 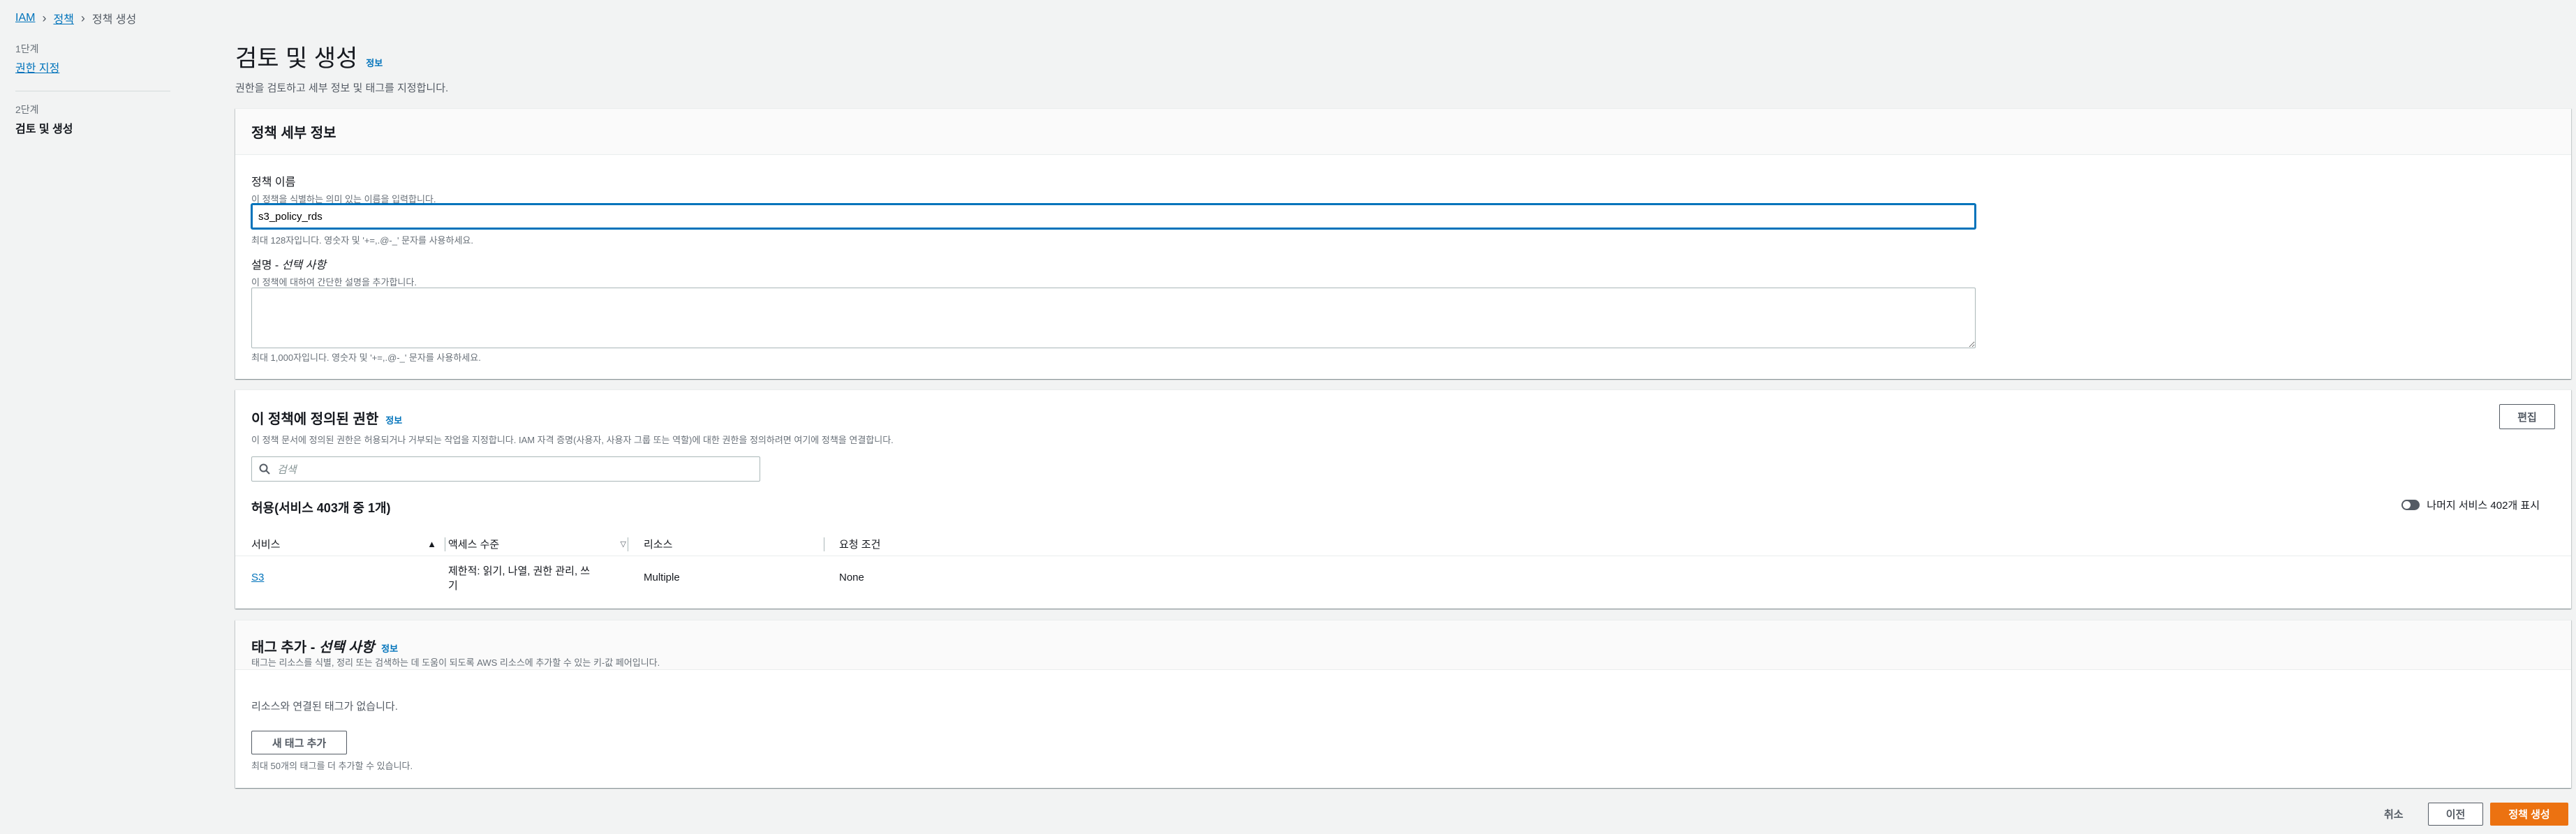 I want to click on description-label: 설명 -, so click(x=266, y=265).